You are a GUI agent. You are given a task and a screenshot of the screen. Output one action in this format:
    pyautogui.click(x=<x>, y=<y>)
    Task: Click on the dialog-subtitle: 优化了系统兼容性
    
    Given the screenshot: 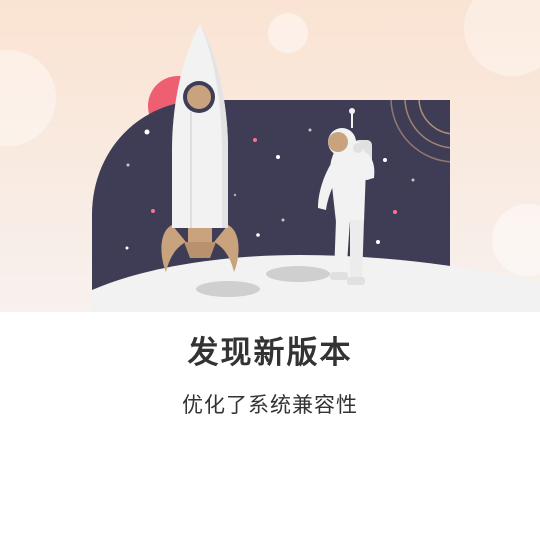 What is the action you would take?
    pyautogui.click(x=270, y=405)
    